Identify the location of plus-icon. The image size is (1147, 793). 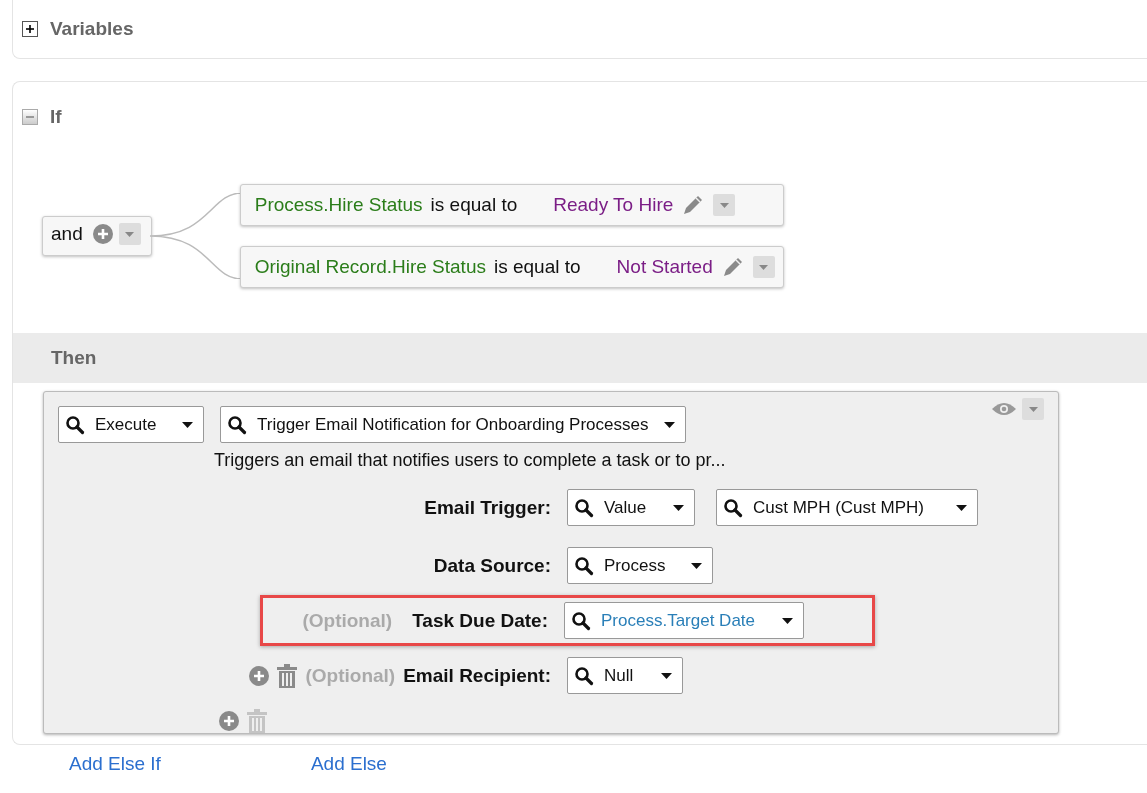
(30, 29).